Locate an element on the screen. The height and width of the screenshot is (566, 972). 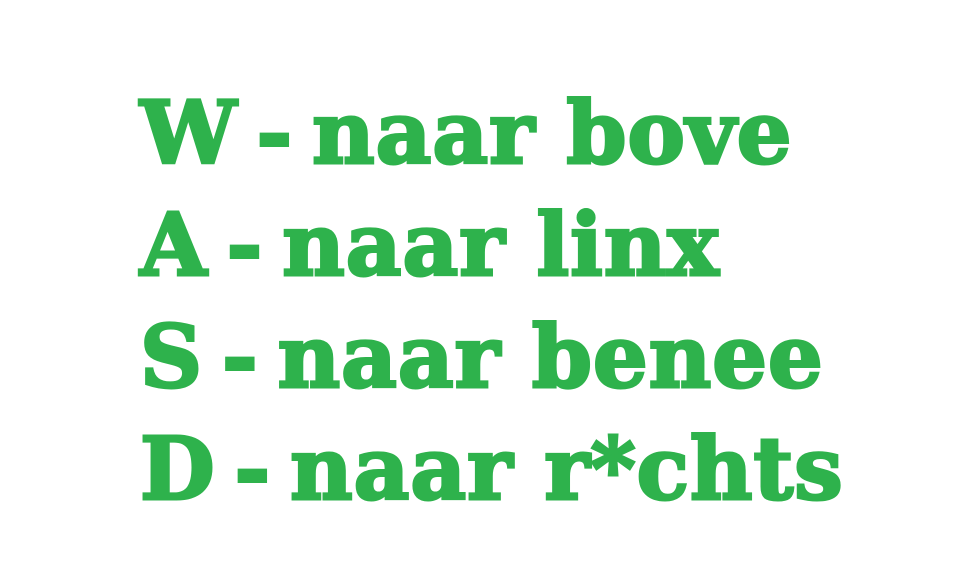
control-line-left: A - naar linx is located at coordinates (491, 246).